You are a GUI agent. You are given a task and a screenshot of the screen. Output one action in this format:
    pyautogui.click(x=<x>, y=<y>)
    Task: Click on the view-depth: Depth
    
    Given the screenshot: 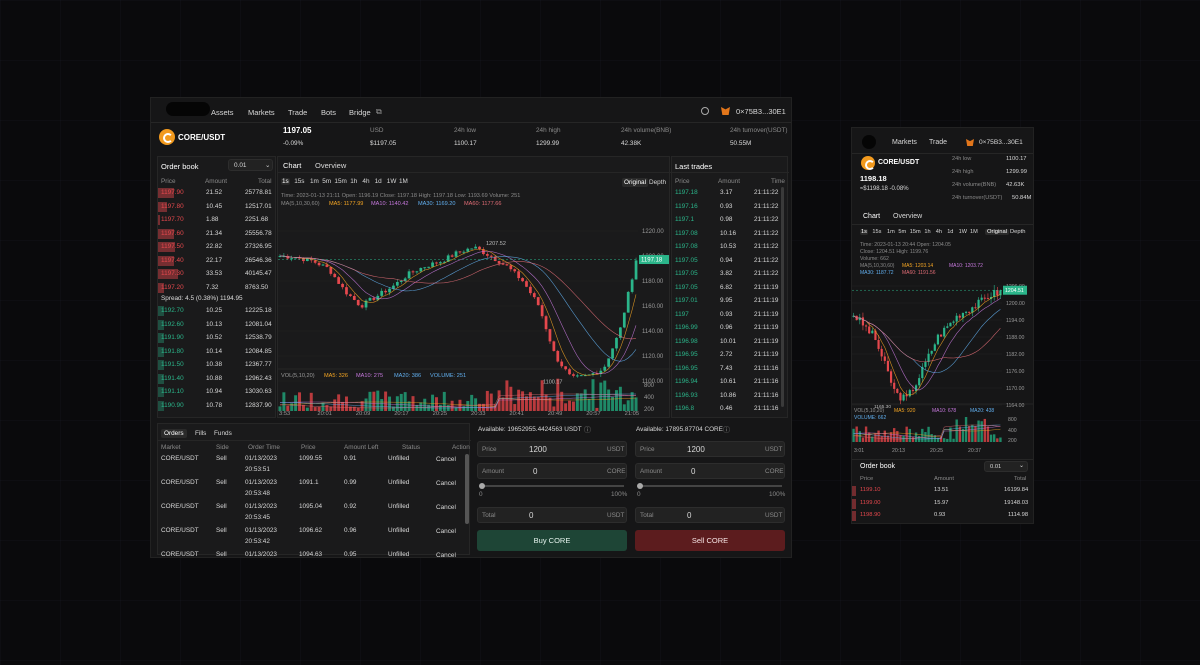 What is the action you would take?
    pyautogui.click(x=657, y=182)
    